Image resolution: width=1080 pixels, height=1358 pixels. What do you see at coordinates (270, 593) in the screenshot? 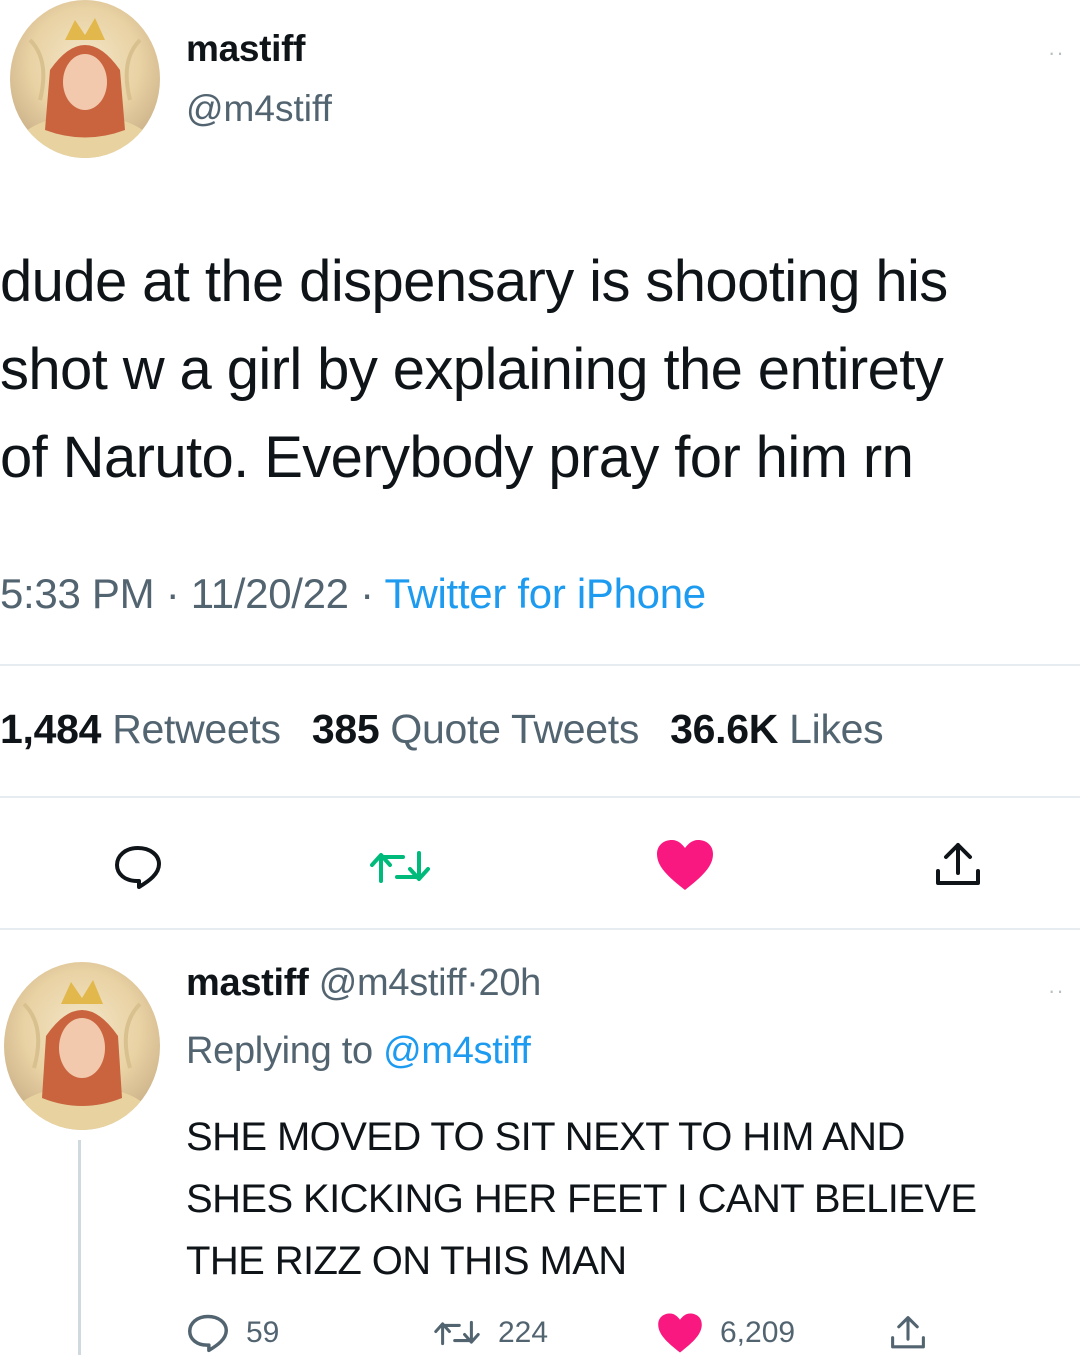
I see `tweet-date: 11/20/22` at bounding box center [270, 593].